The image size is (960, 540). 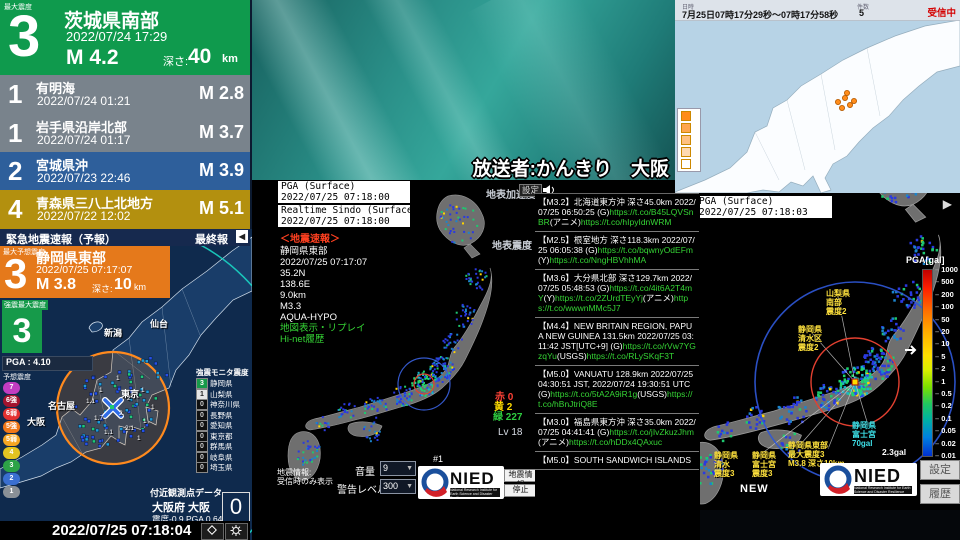 I want to click on intensity-scale-level: 5強, so click(x=11, y=427).